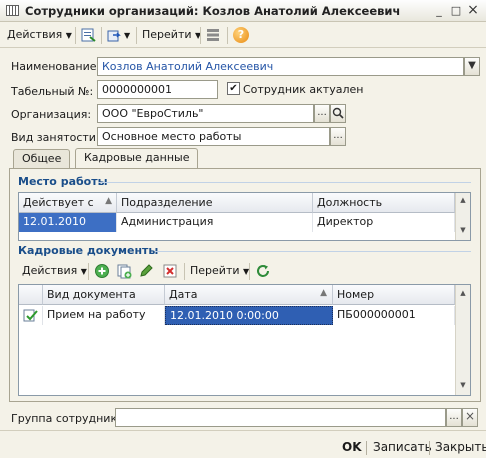 The height and width of the screenshot is (458, 486). Describe the element at coordinates (394, 315) in the screenshot. I see `table-cell-doc-number: ПБ000000001` at that location.